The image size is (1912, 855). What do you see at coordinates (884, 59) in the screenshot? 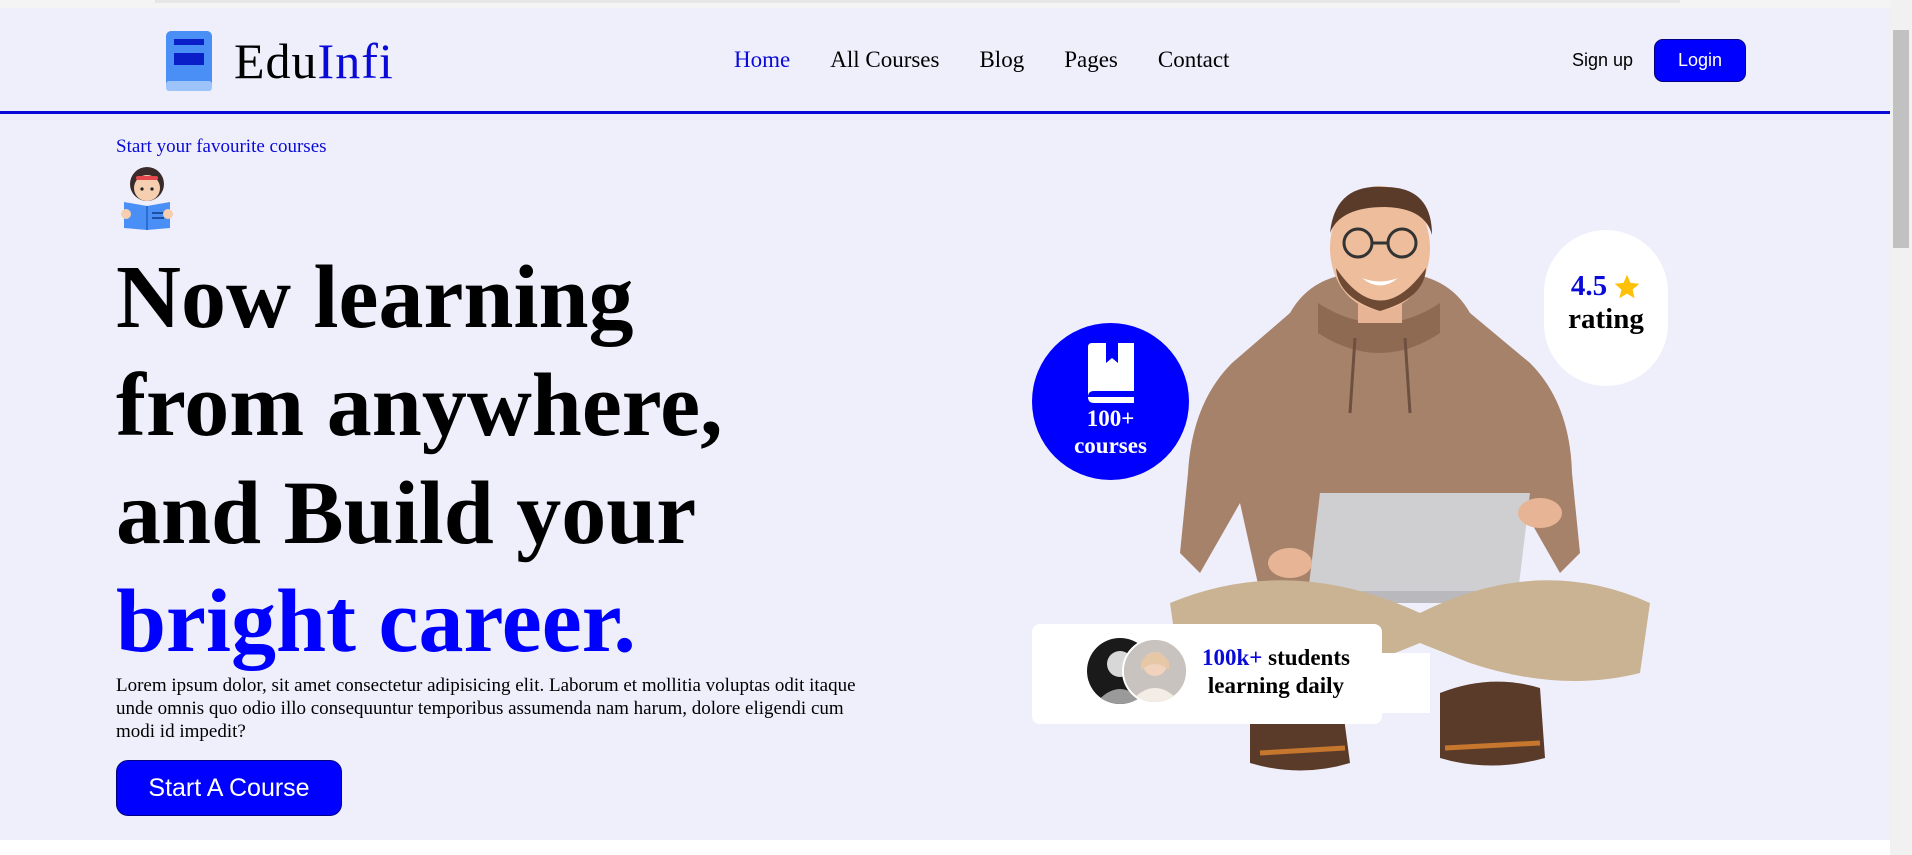
I see `nav-all-courses: All Courses` at bounding box center [884, 59].